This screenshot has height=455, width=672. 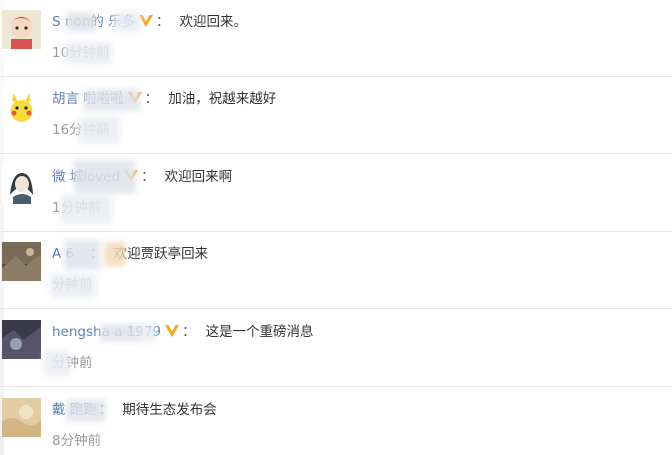 I want to click on username-link: S non的 乐多, so click(x=93, y=22).